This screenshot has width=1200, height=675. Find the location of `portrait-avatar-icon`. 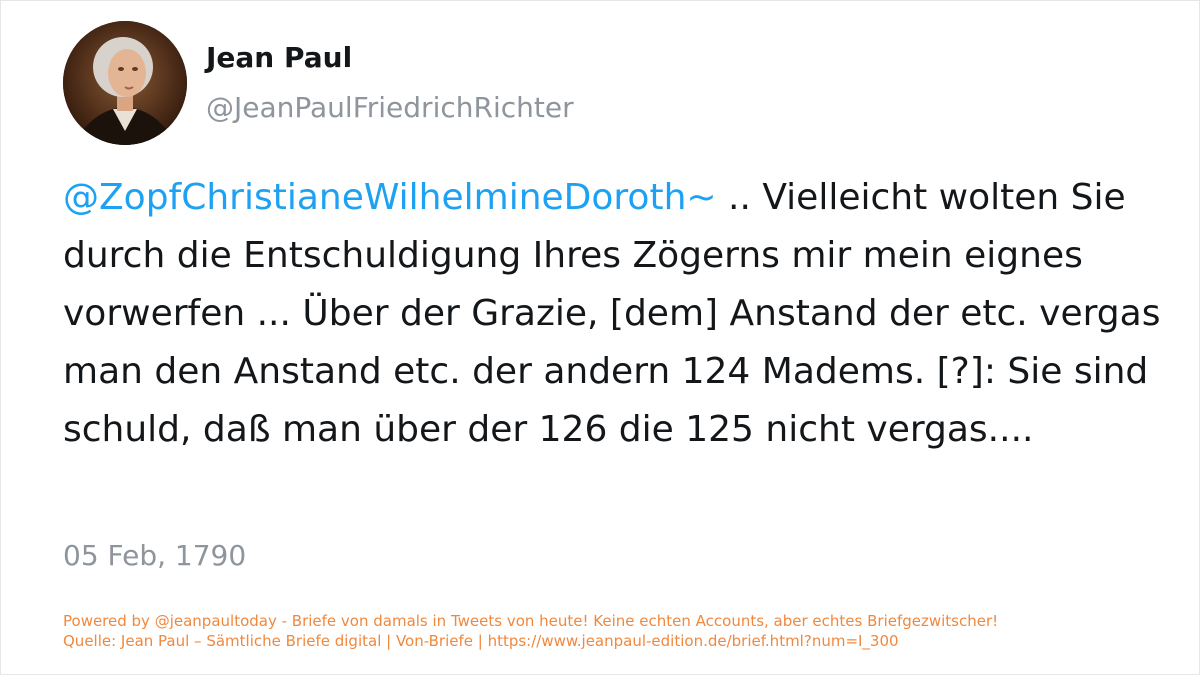

portrait-avatar-icon is located at coordinates (125, 83).